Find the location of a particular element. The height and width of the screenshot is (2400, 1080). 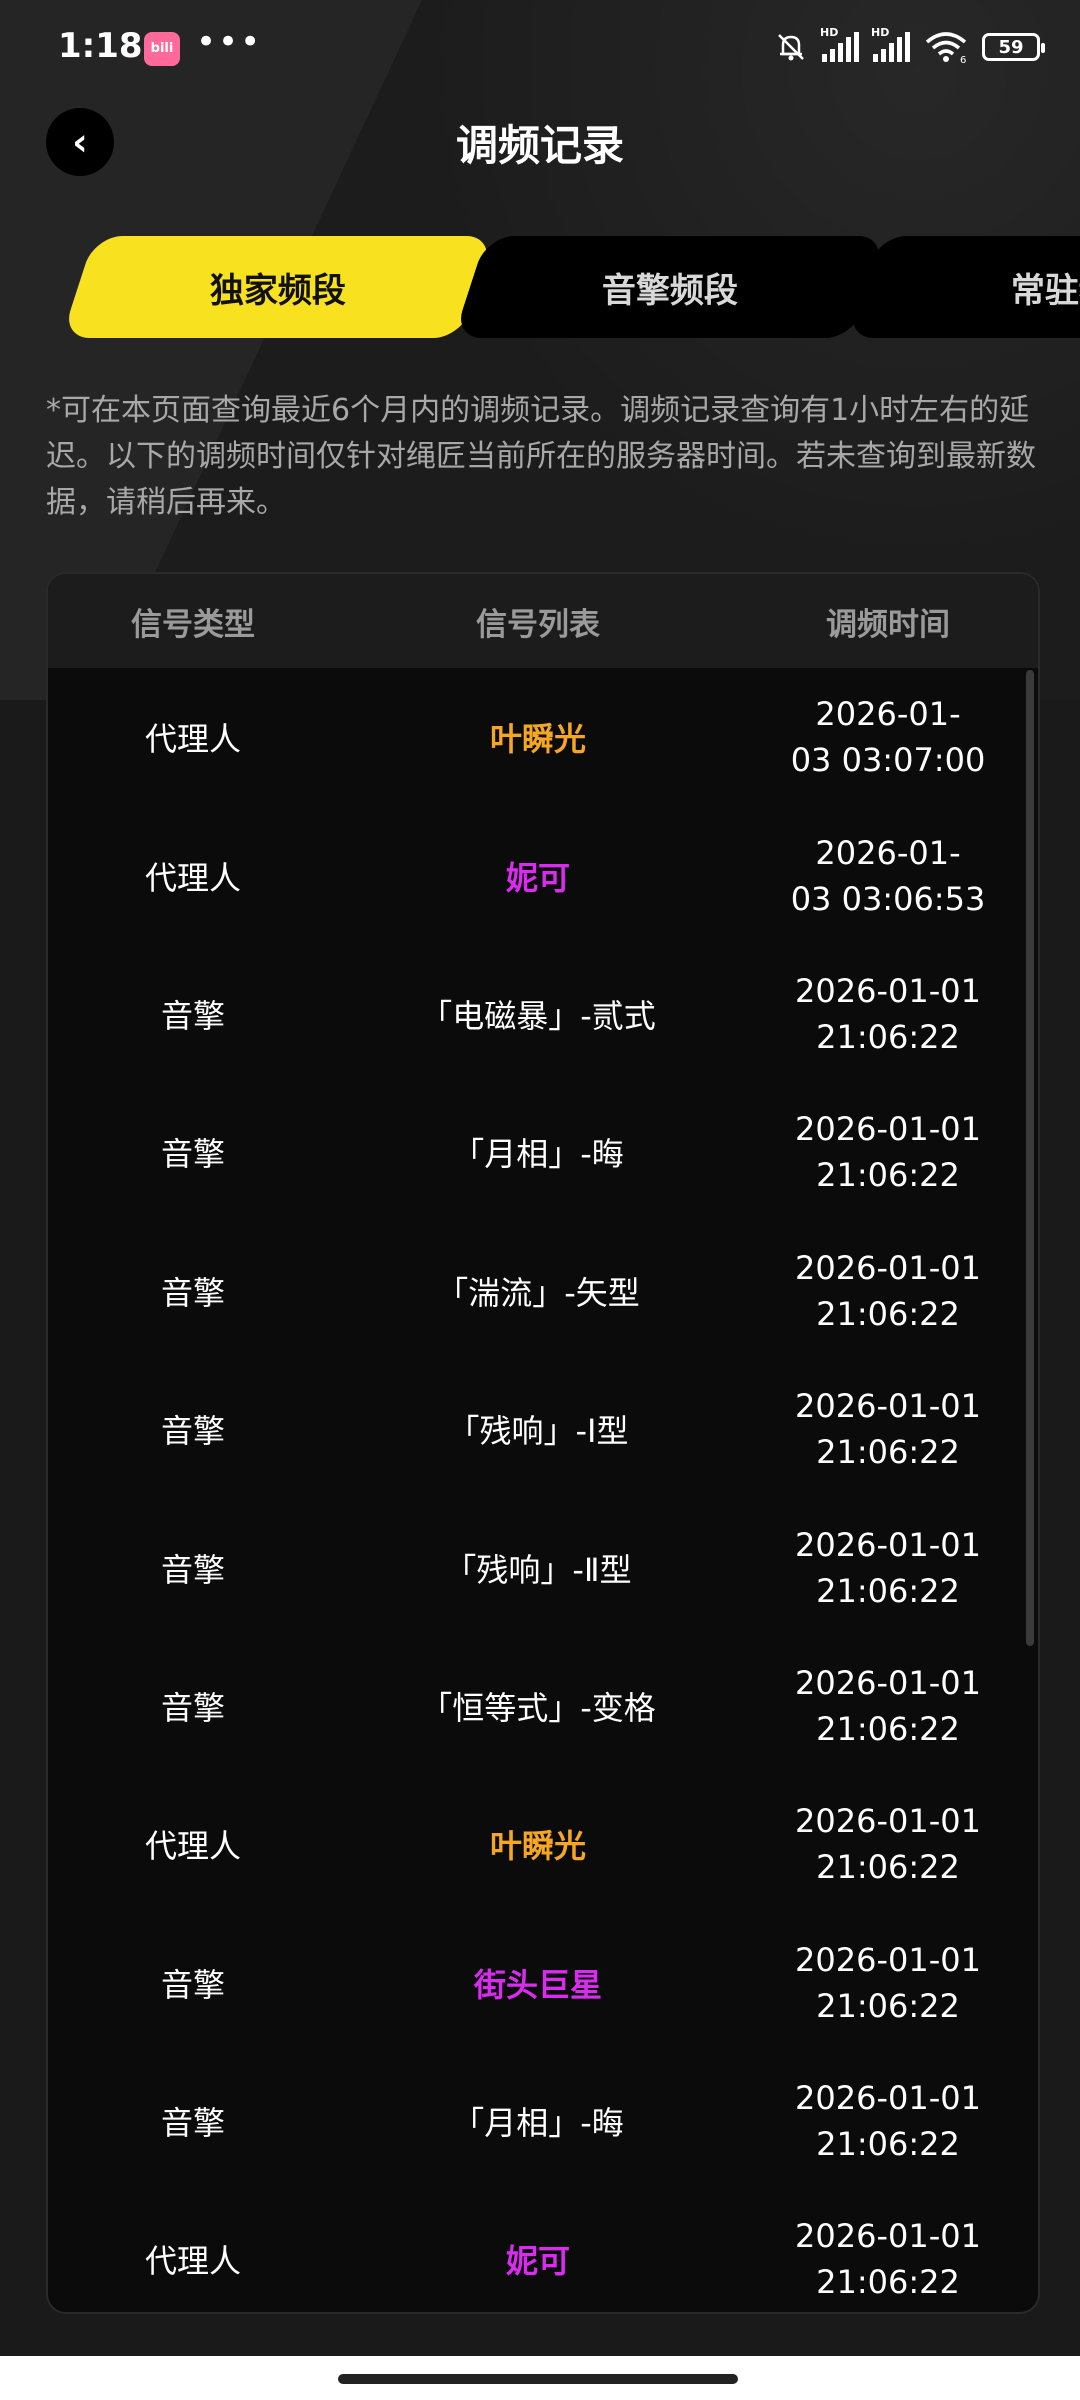

table-row: 音擎 「电磁暴」-贰式 2026-01-01 21:06:22 is located at coordinates (543, 1014).